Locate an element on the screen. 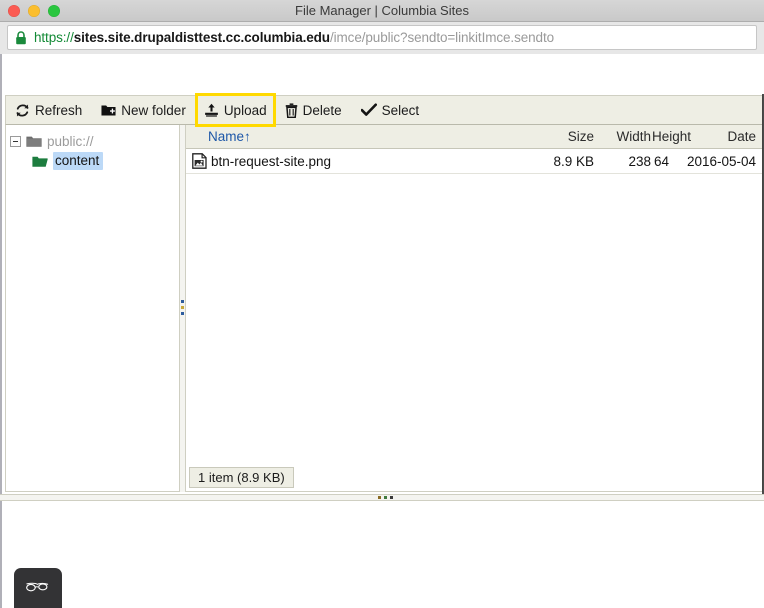 This screenshot has width=764, height=608. refresh-button: Refresh is located at coordinates (49, 110).